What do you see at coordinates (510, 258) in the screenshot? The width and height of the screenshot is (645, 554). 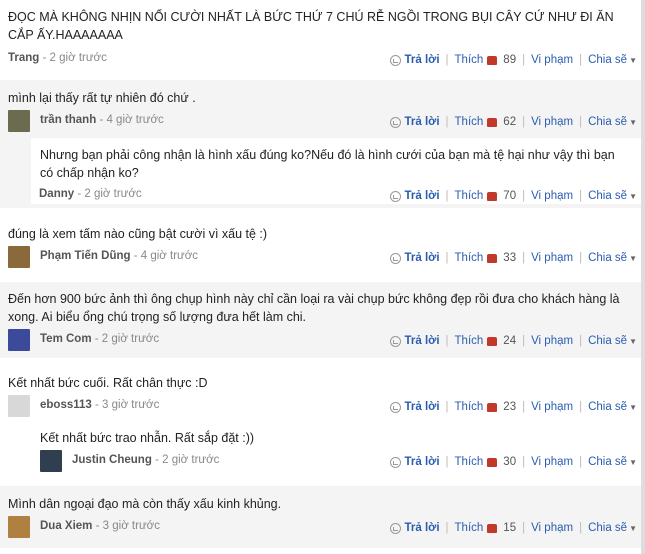 I see `like-count: 33` at bounding box center [510, 258].